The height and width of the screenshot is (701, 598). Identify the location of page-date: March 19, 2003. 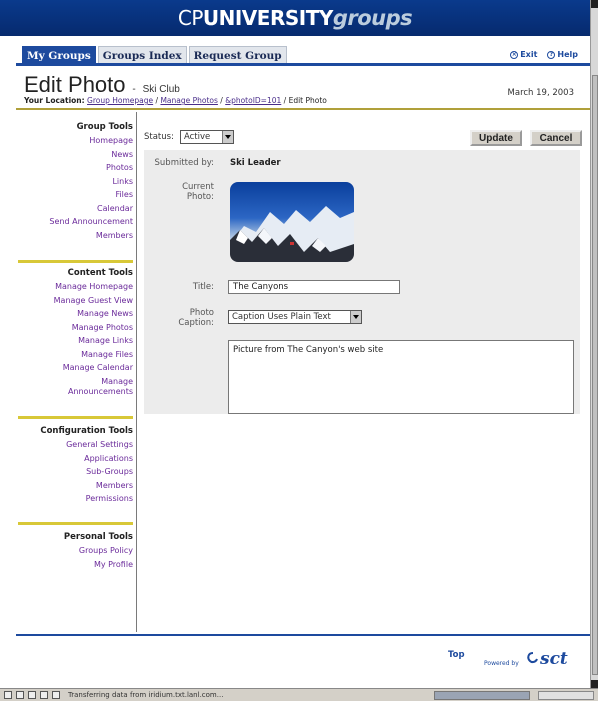
(540, 93).